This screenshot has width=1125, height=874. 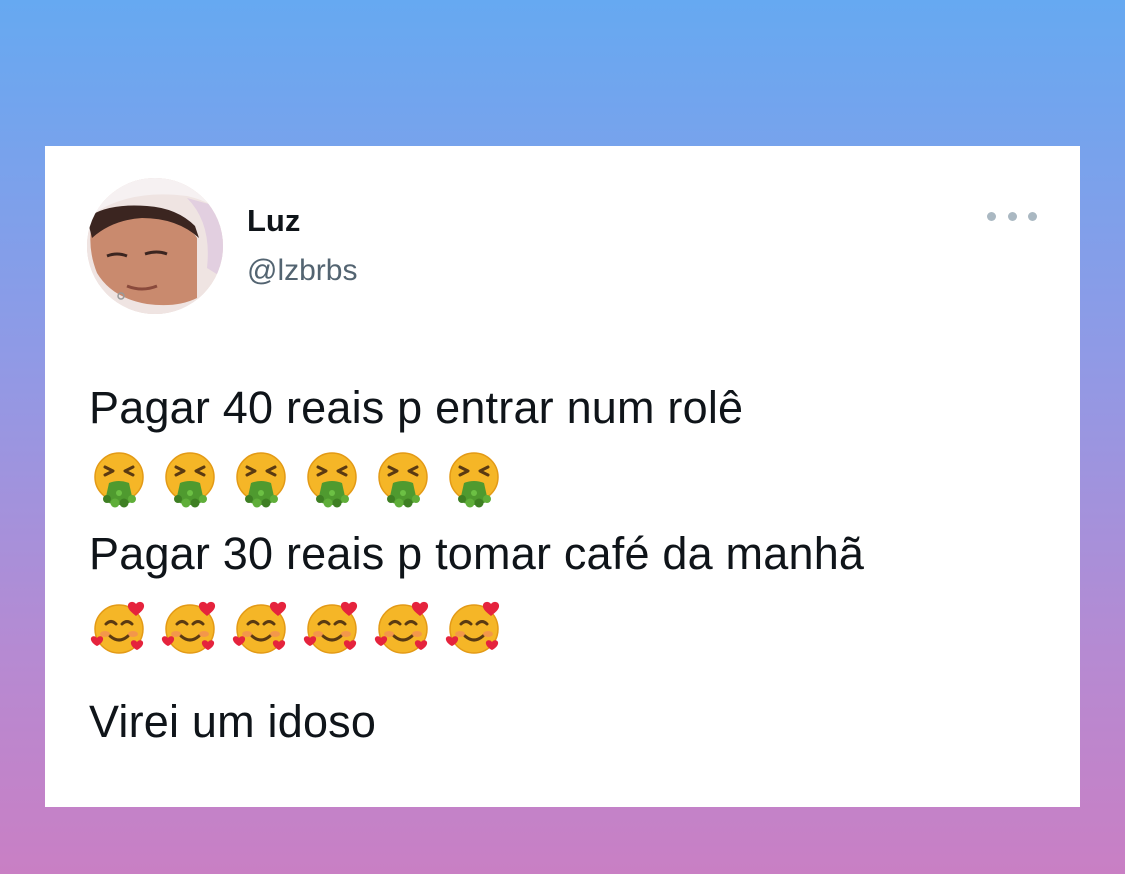 What do you see at coordinates (302, 271) in the screenshot?
I see `author-handle: @lzbrbs` at bounding box center [302, 271].